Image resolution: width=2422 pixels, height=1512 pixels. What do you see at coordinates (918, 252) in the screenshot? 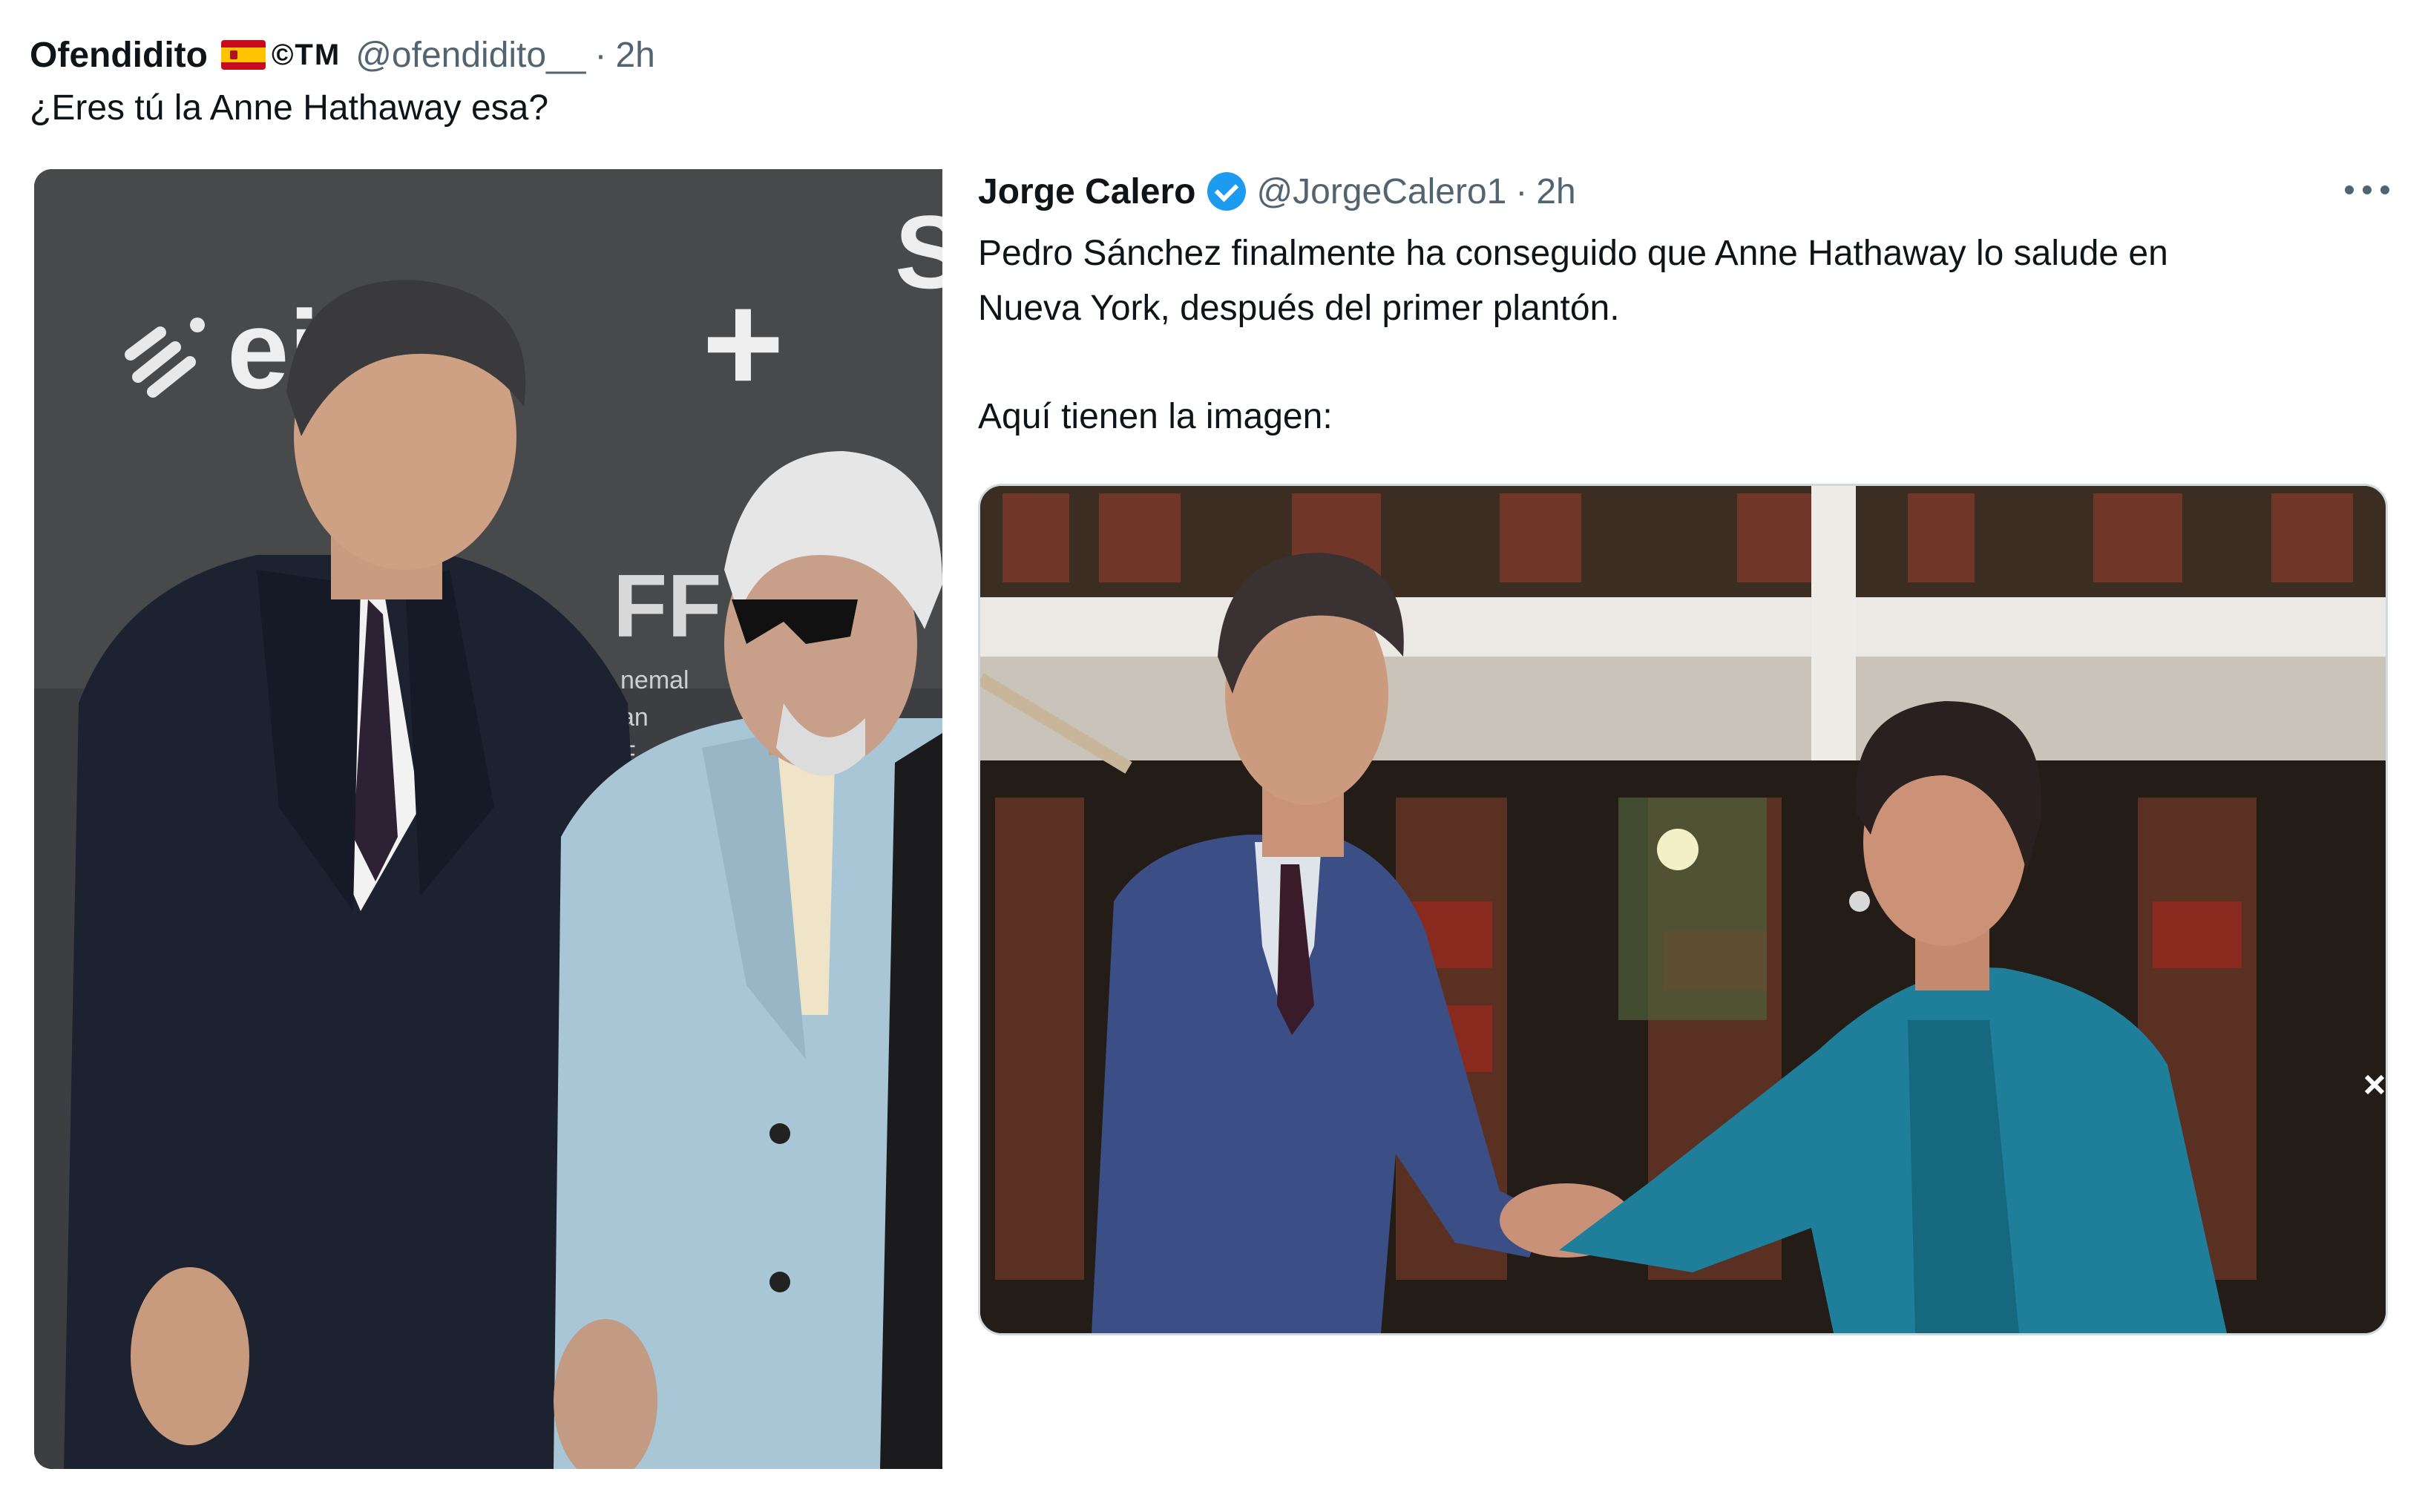
I see `backdrop-corner-letter: S` at bounding box center [918, 252].